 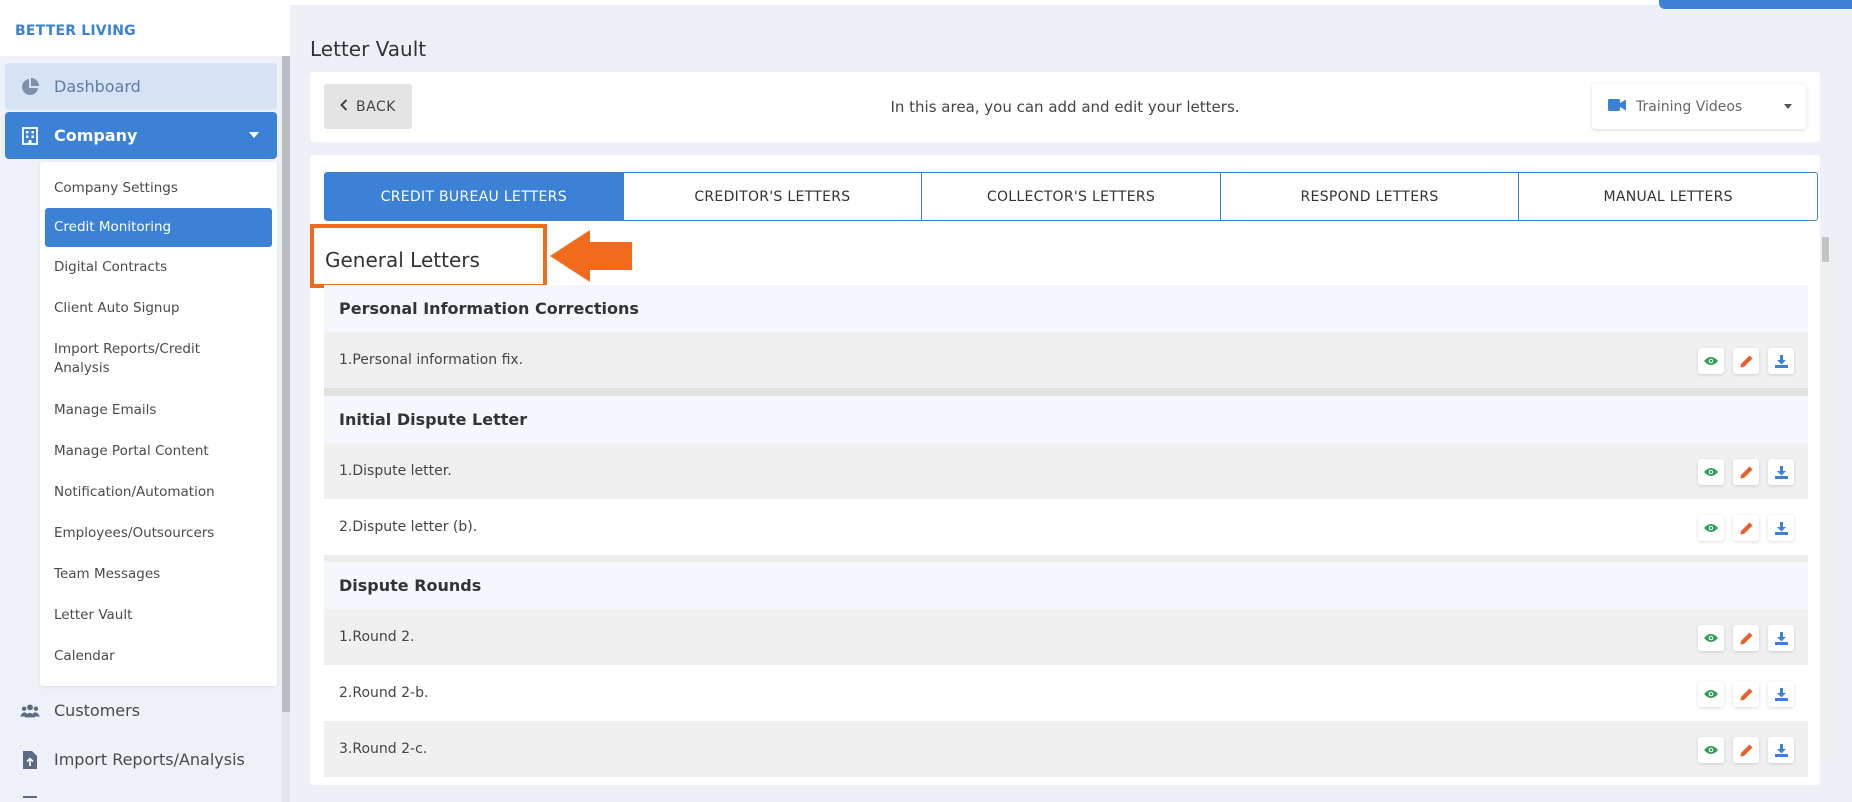 What do you see at coordinates (158, 227) in the screenshot?
I see `submenu-item-credit-monitoring: Credit Monitoring` at bounding box center [158, 227].